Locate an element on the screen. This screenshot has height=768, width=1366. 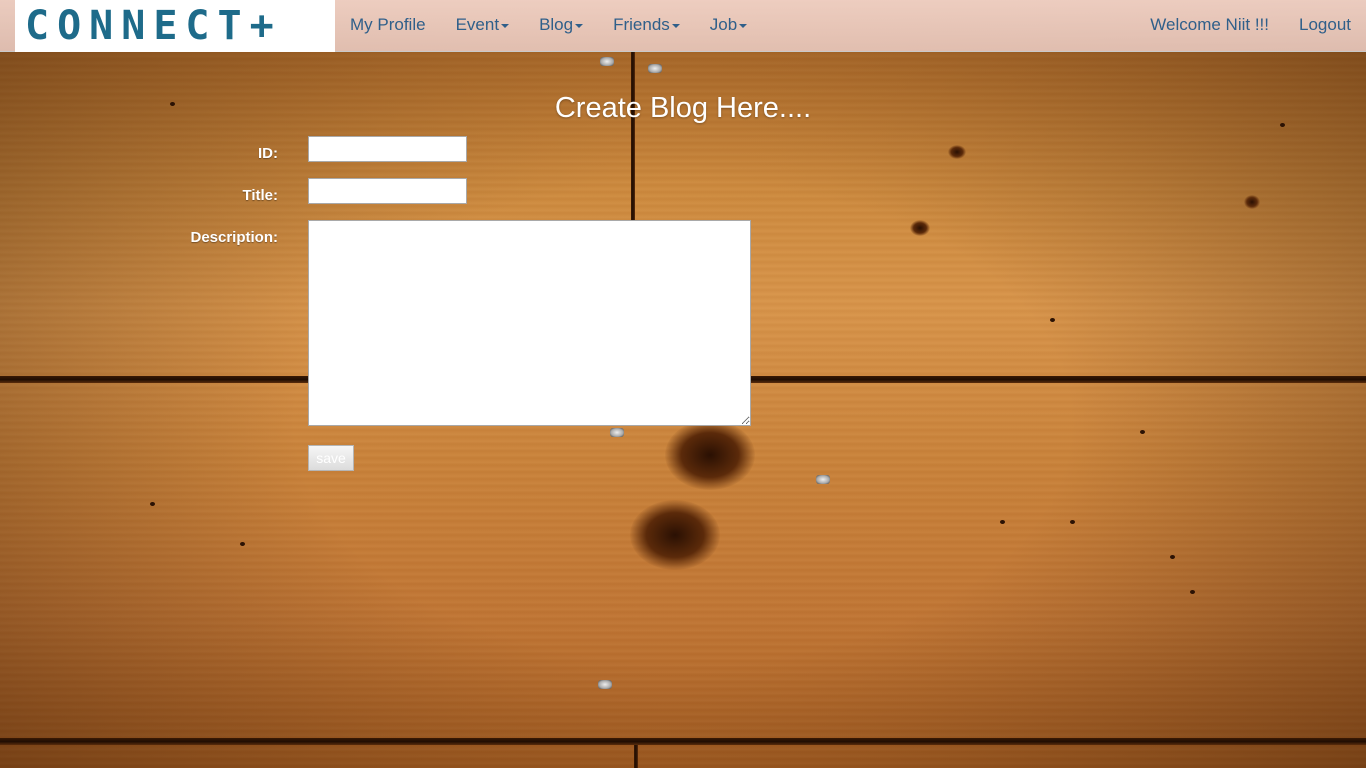
nav-item-friends: Friends is located at coordinates (646, 26).